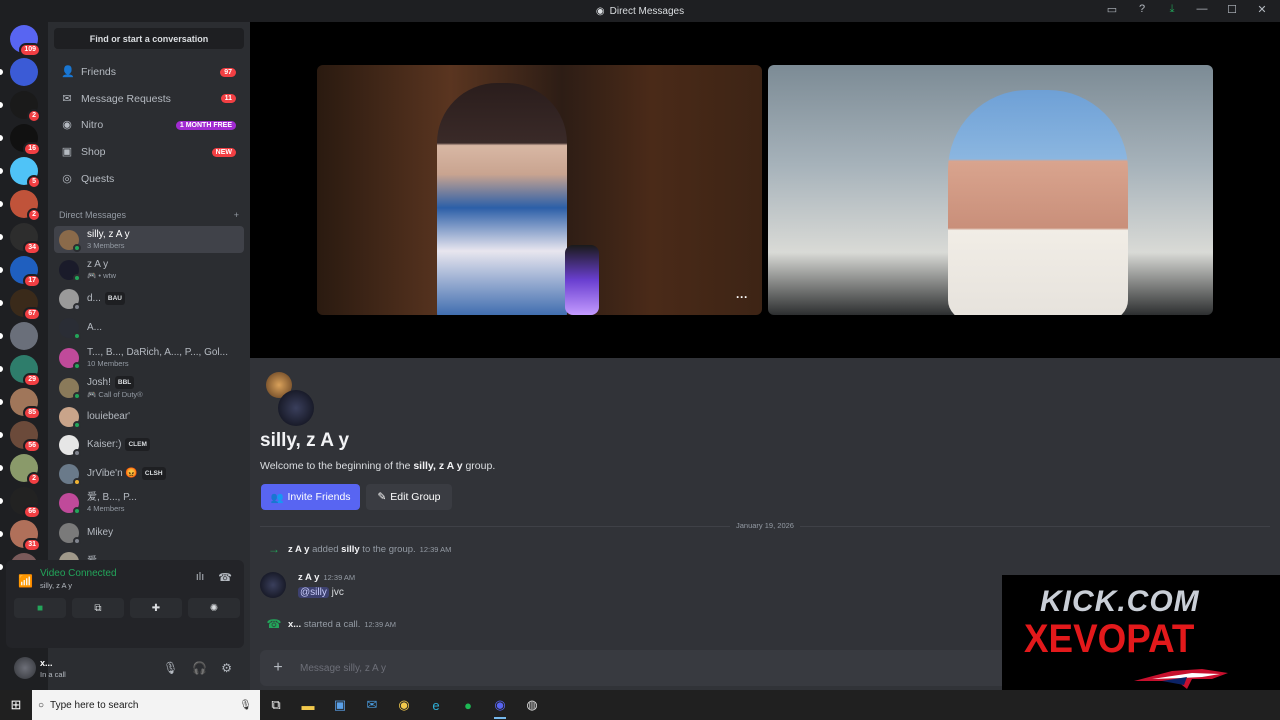  What do you see at coordinates (468, 705) in the screenshot?
I see `spotify-icon: ●` at bounding box center [468, 705].